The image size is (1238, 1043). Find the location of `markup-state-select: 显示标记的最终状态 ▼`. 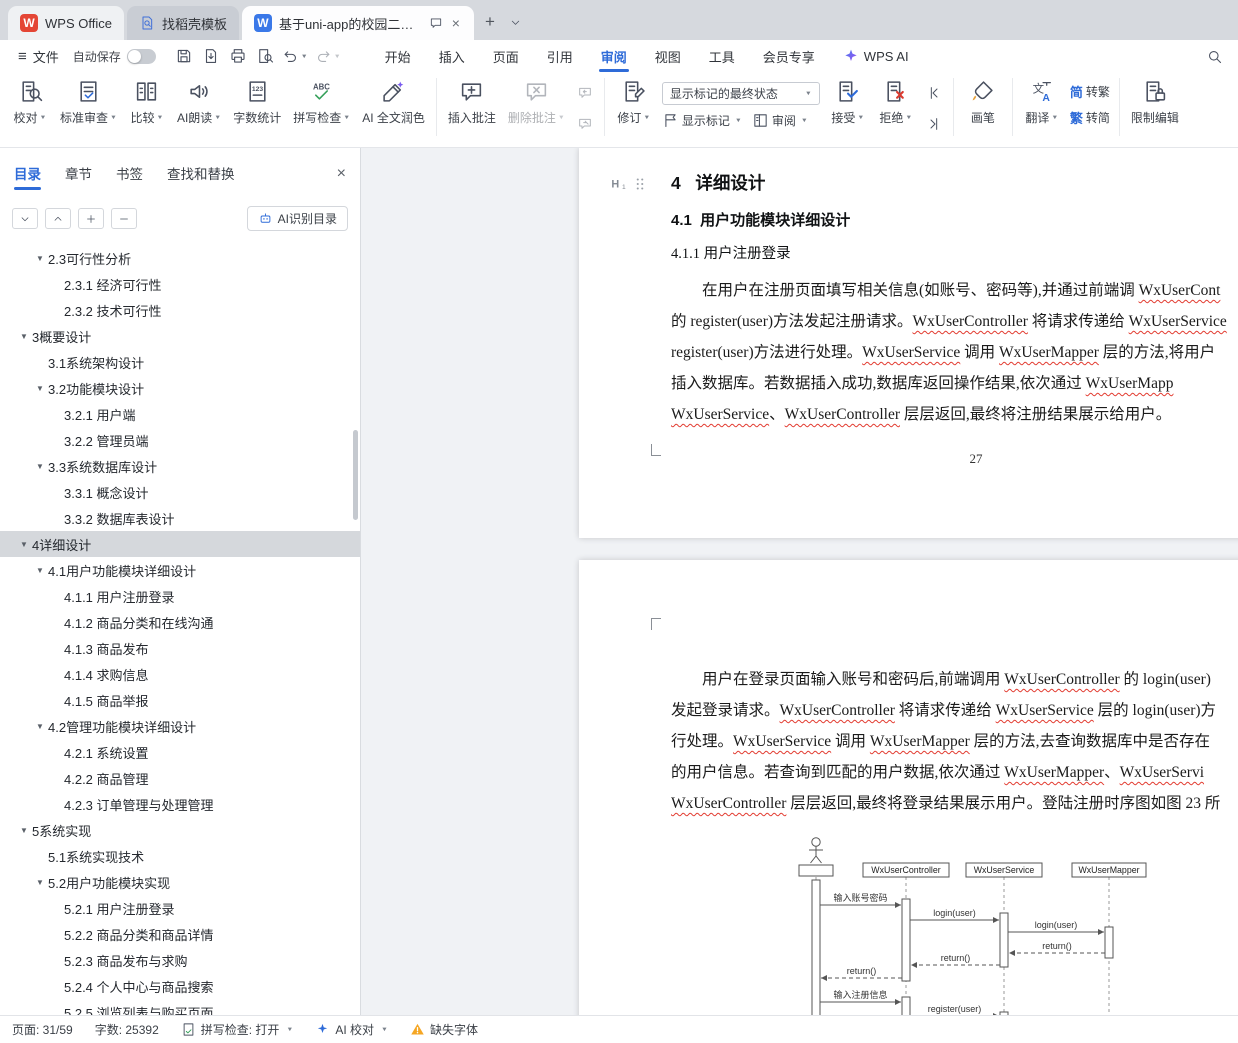

markup-state-select: 显示标记的最终状态 ▼ is located at coordinates (740, 93).